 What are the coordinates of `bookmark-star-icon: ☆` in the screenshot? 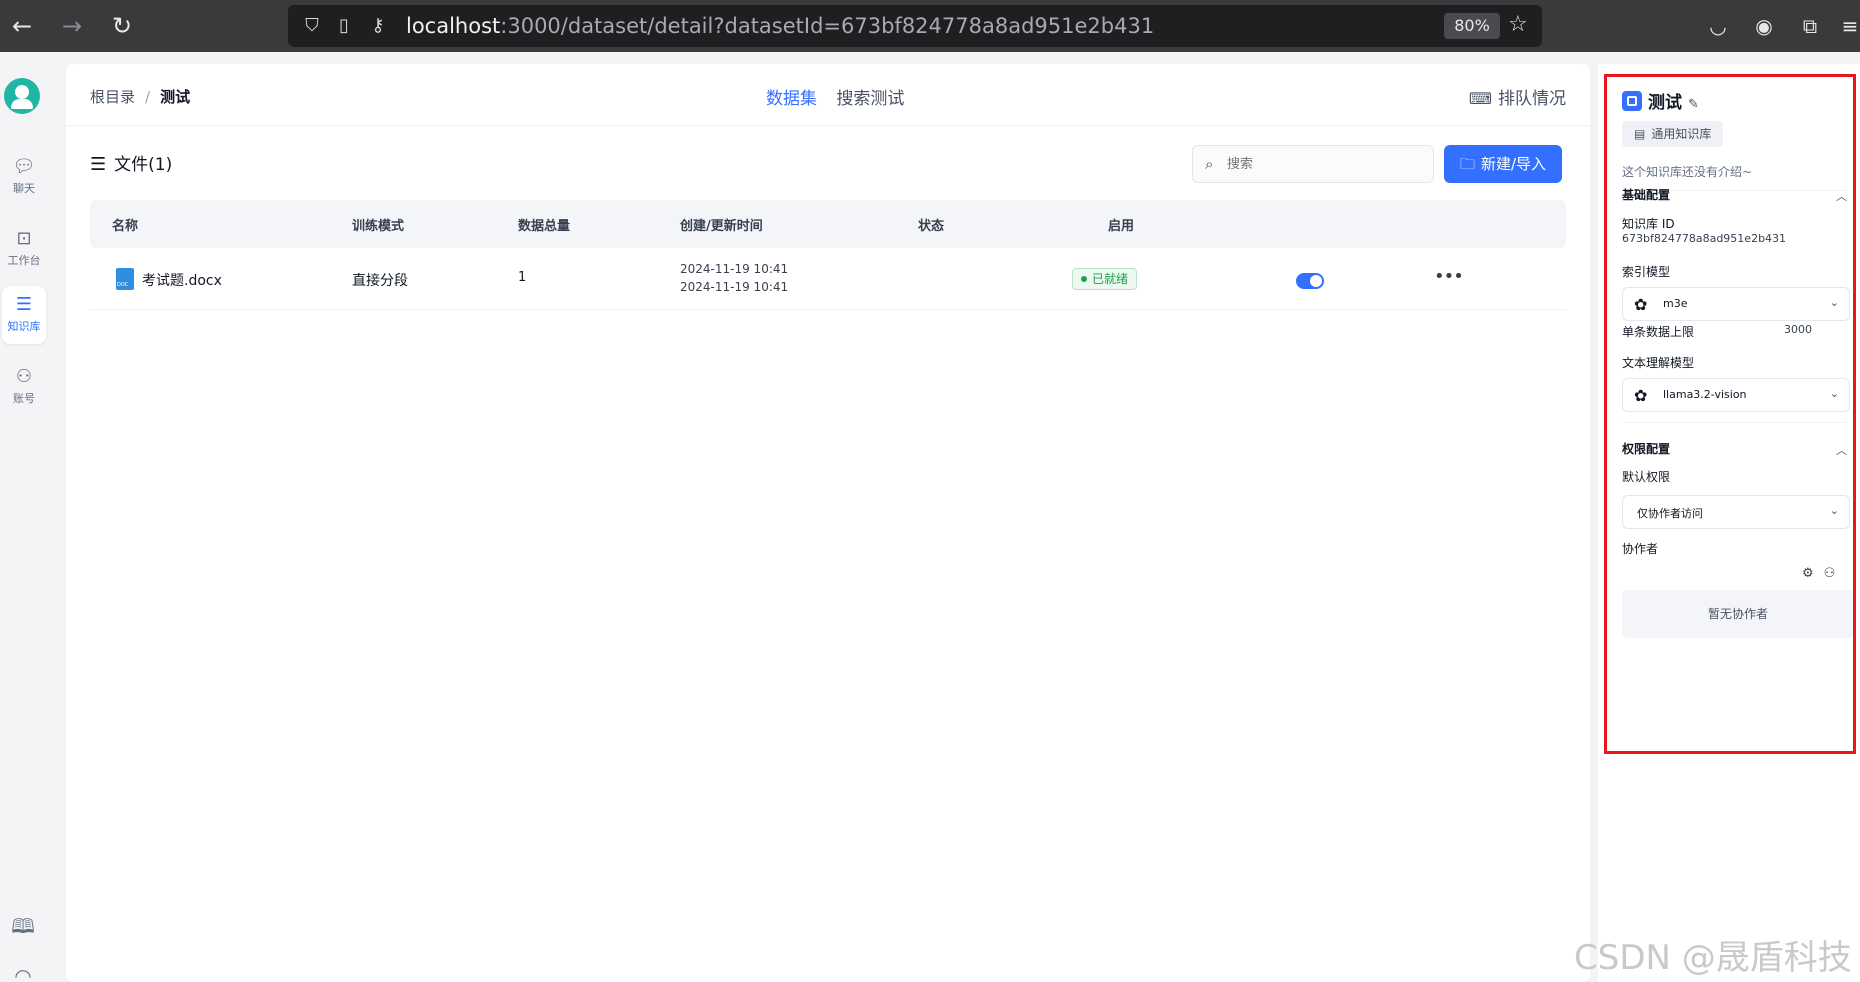 It's located at (1518, 24).